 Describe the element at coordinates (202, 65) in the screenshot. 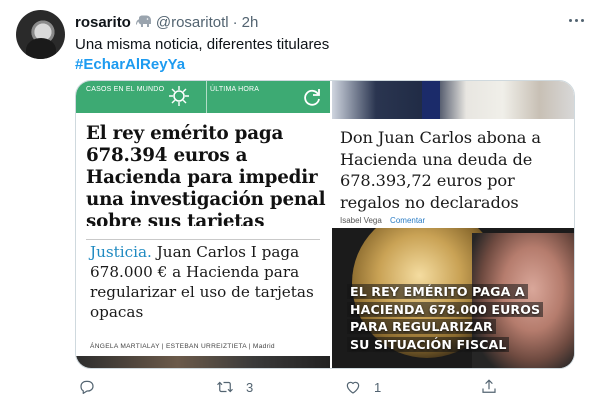

I see `hashtag-link: #EcharAlReyYa` at that location.